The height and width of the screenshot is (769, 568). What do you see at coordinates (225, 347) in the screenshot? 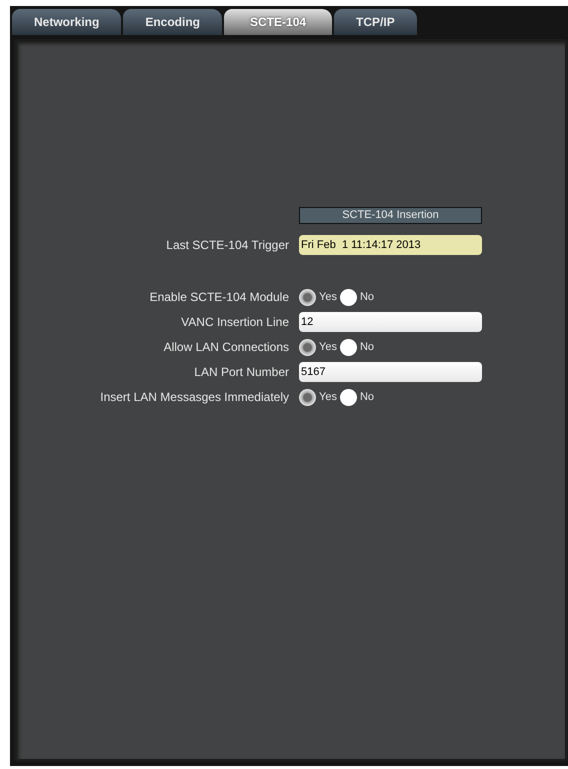
I see `field-label: Allow LAN Connections` at bounding box center [225, 347].